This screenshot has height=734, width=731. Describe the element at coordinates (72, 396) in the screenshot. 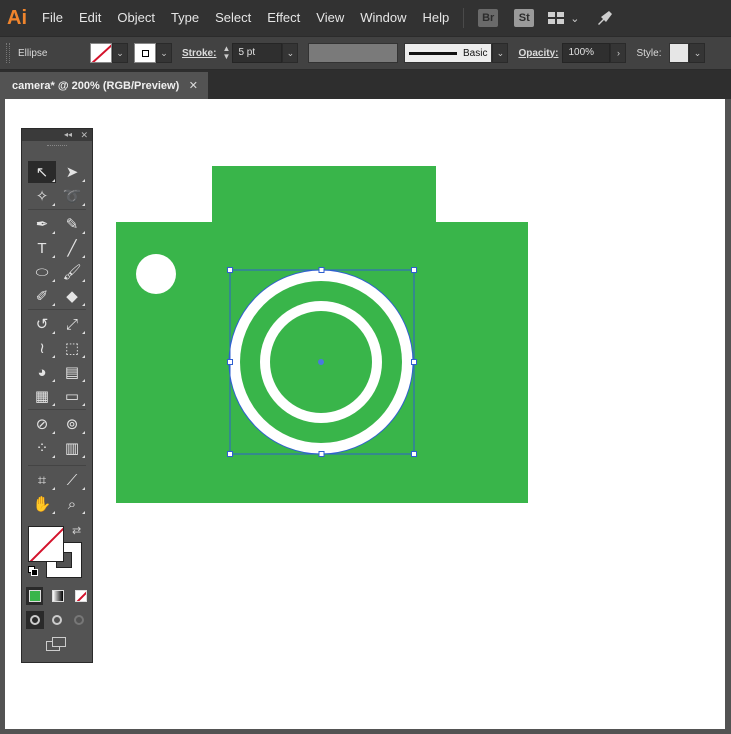

I see `gradient-tool: ▭` at that location.